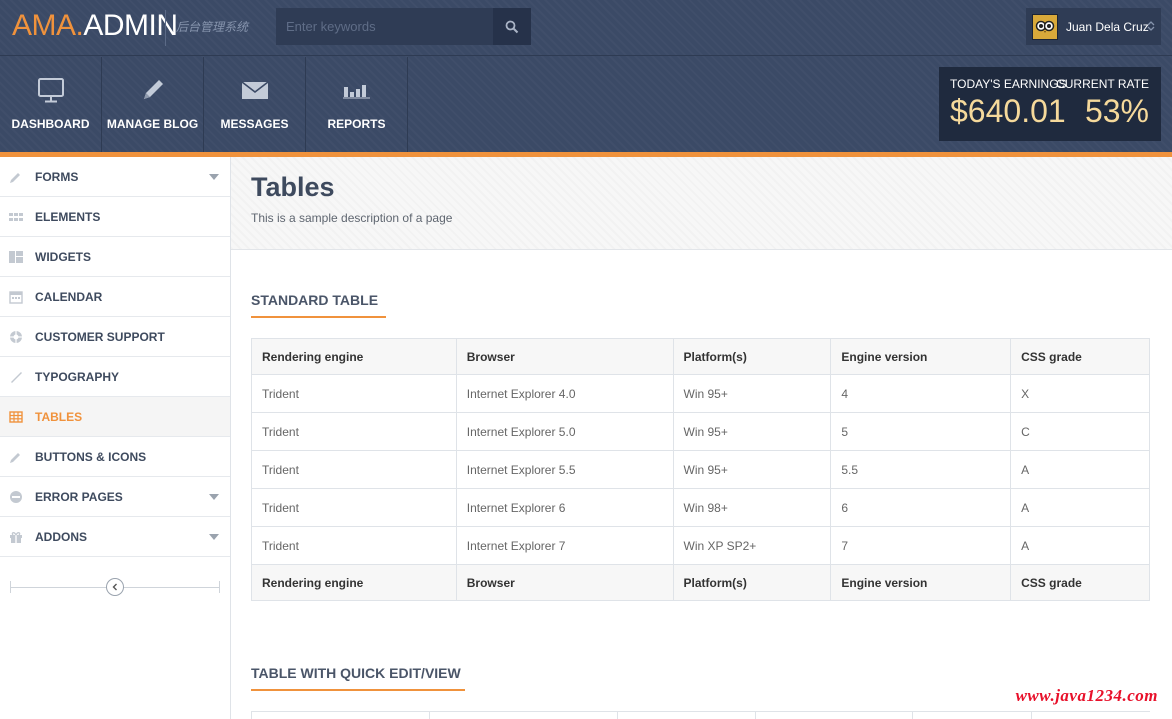 The image size is (1172, 719). Describe the element at coordinates (16, 497) in the screenshot. I see `no-entry-icon` at that location.